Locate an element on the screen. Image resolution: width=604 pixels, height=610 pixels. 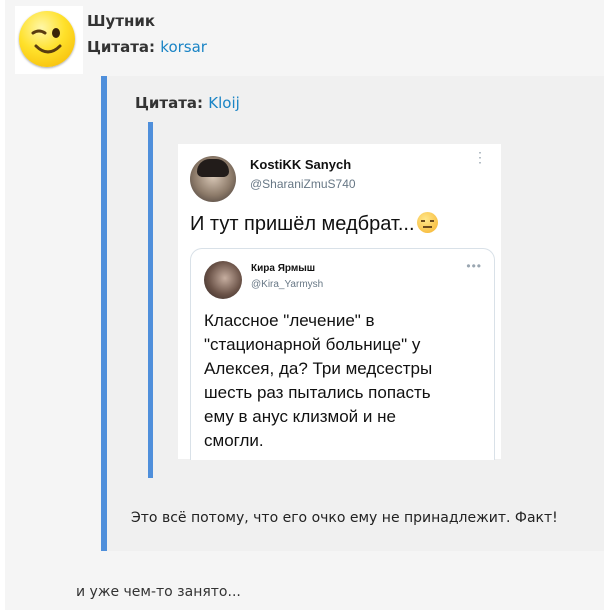
nested-quote-author-link: Kloij is located at coordinates (224, 103).